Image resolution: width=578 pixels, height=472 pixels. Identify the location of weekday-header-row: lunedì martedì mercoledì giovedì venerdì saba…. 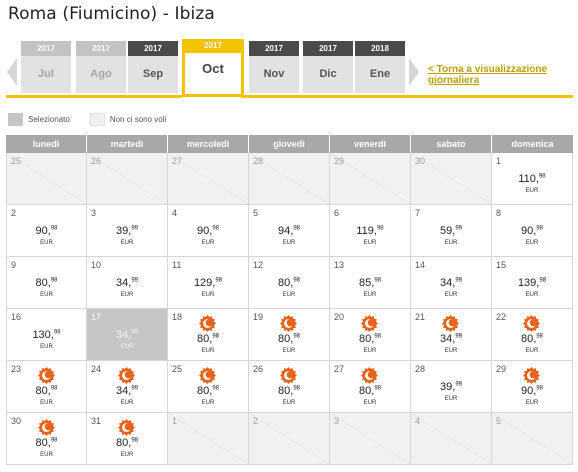
(289, 144).